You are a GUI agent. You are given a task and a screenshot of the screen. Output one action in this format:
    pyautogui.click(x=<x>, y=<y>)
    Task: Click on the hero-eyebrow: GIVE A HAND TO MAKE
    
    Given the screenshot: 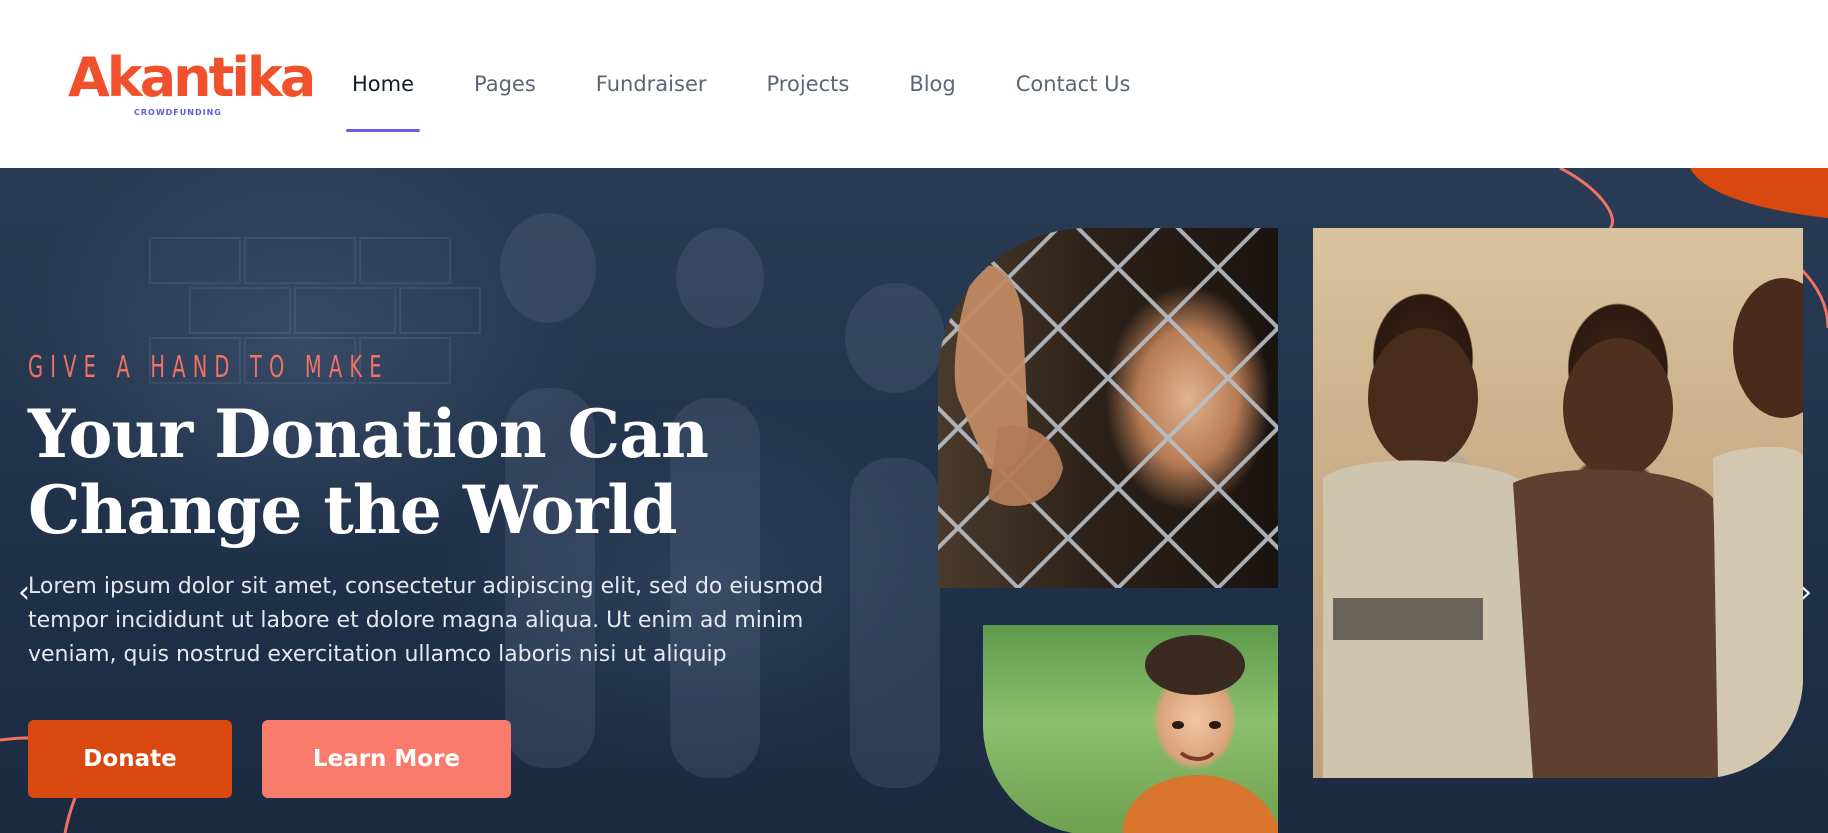 What is the action you would take?
    pyautogui.click(x=208, y=367)
    